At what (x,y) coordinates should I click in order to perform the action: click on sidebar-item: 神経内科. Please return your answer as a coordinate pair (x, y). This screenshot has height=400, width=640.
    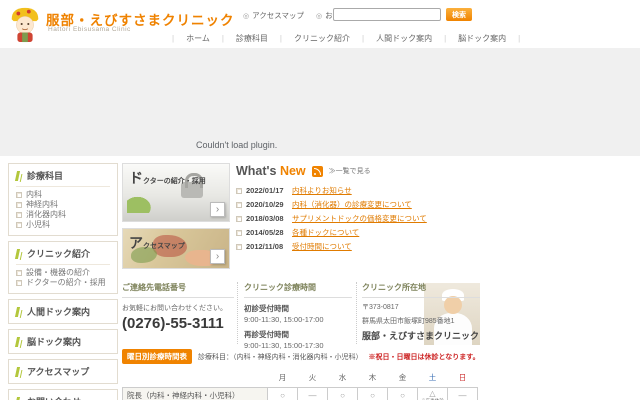
    Looking at the image, I should click on (63, 205).